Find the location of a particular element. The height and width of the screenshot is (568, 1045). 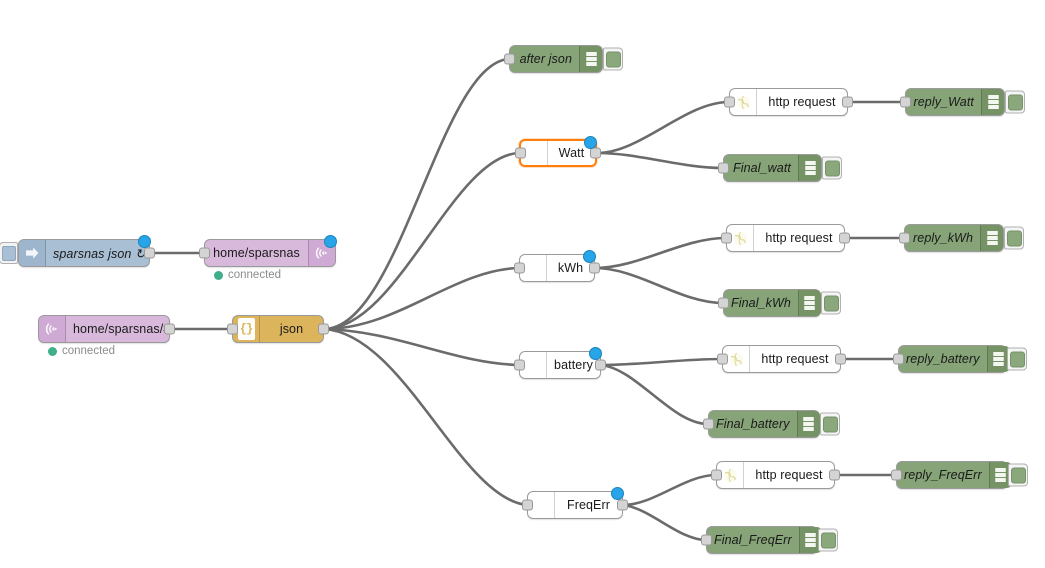

node-debug-final-freqerr: Final_FreqErr is located at coordinates (769, 540).